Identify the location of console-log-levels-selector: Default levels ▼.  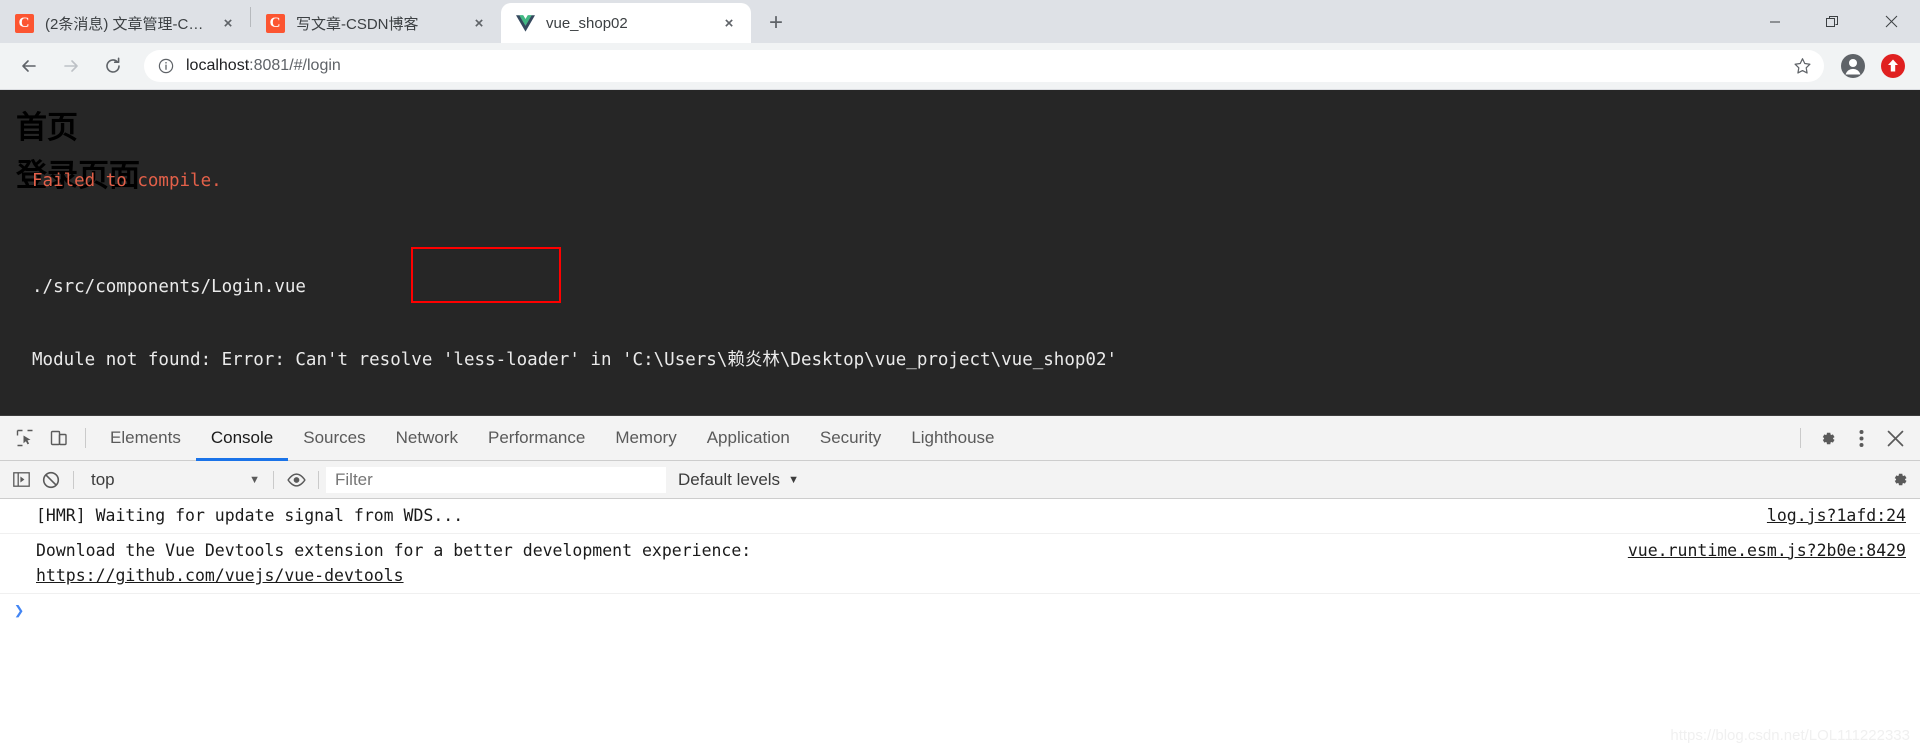
(738, 480).